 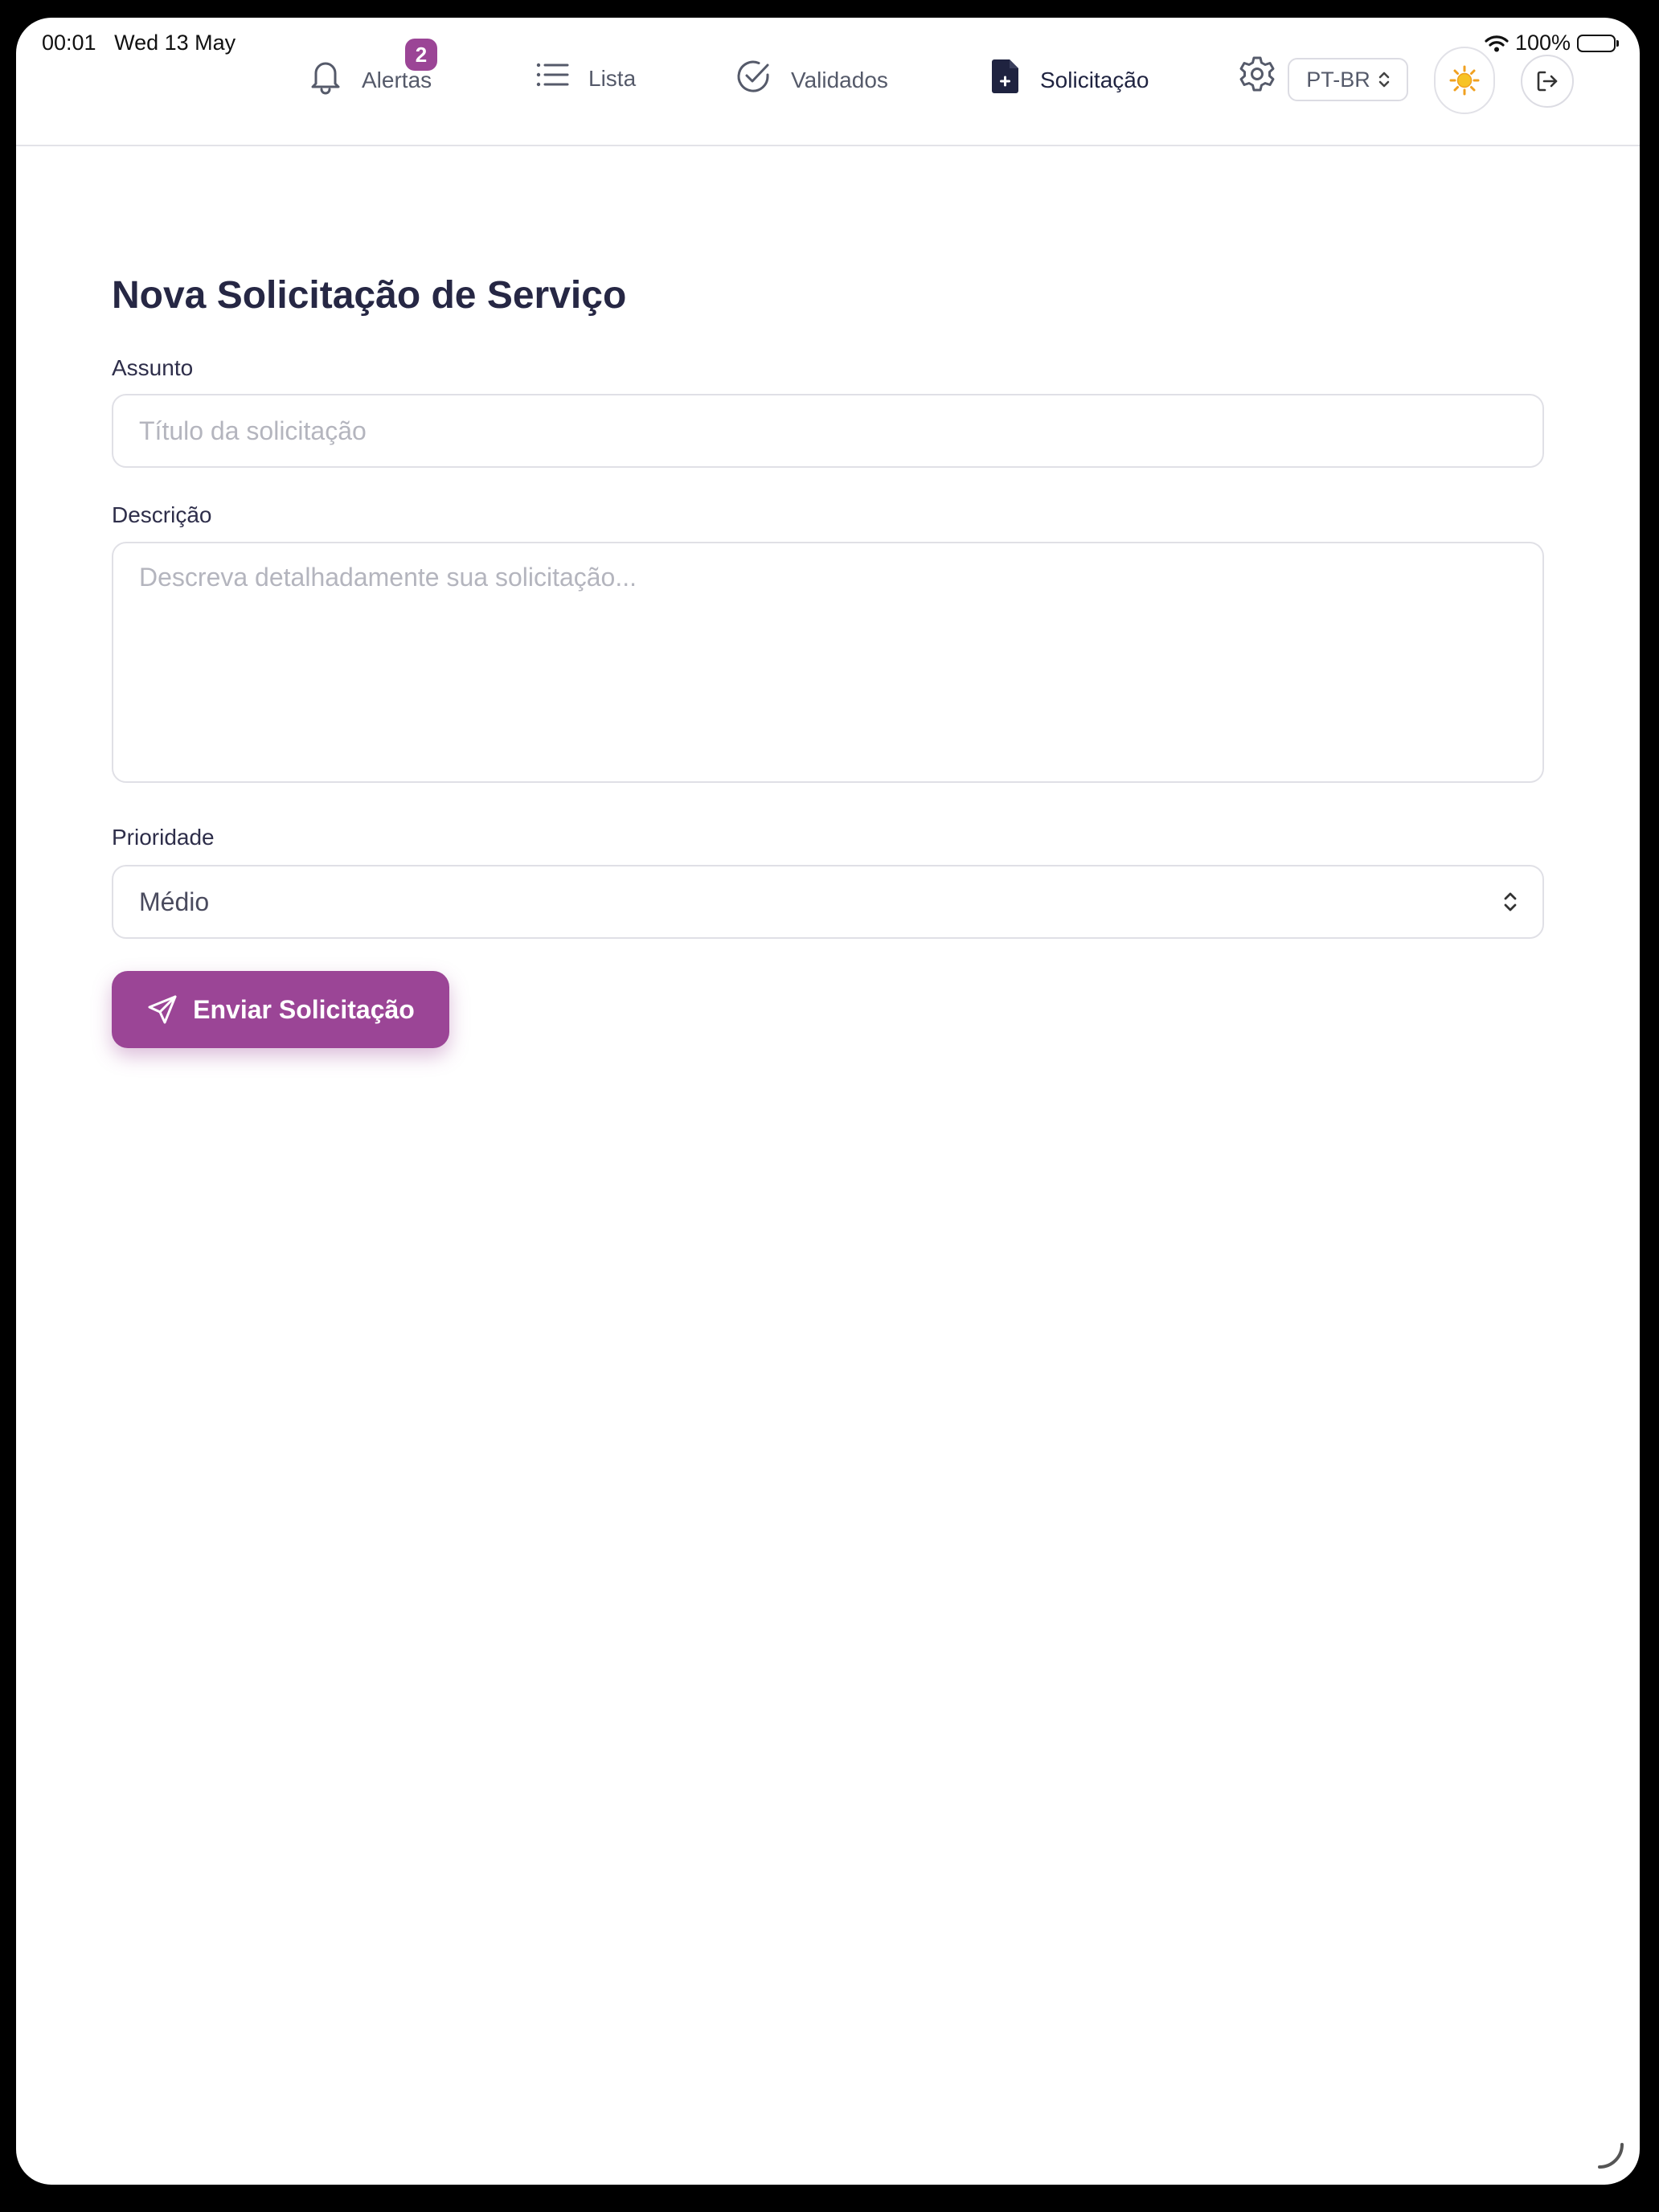 What do you see at coordinates (153, 367) in the screenshot?
I see `subject-label: Assunto` at bounding box center [153, 367].